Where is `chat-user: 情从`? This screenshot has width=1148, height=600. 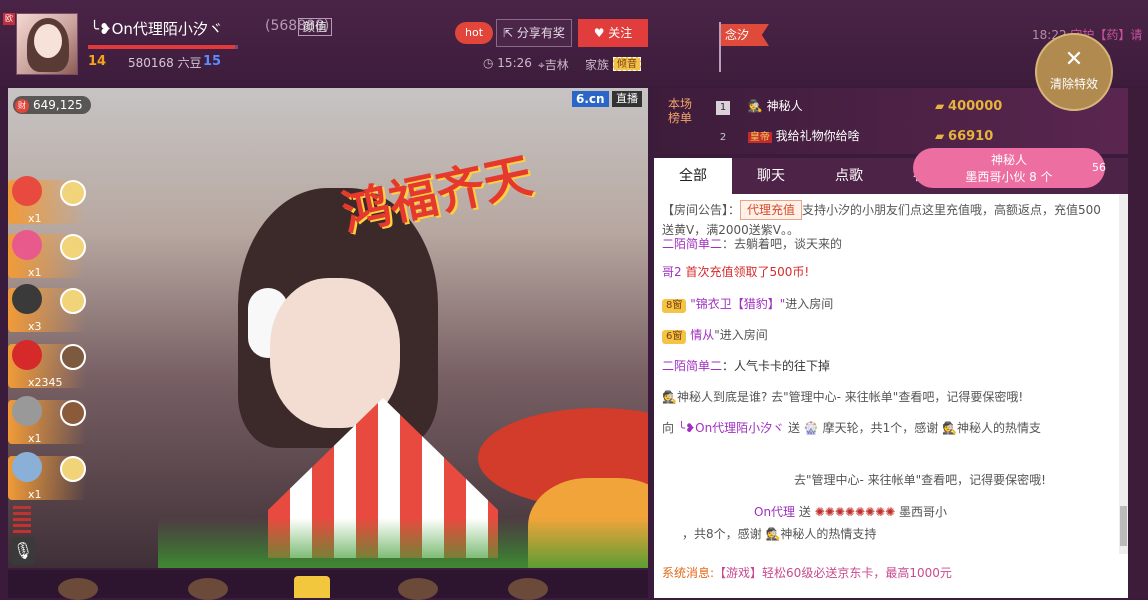
chat-user: 情从 is located at coordinates (702, 335).